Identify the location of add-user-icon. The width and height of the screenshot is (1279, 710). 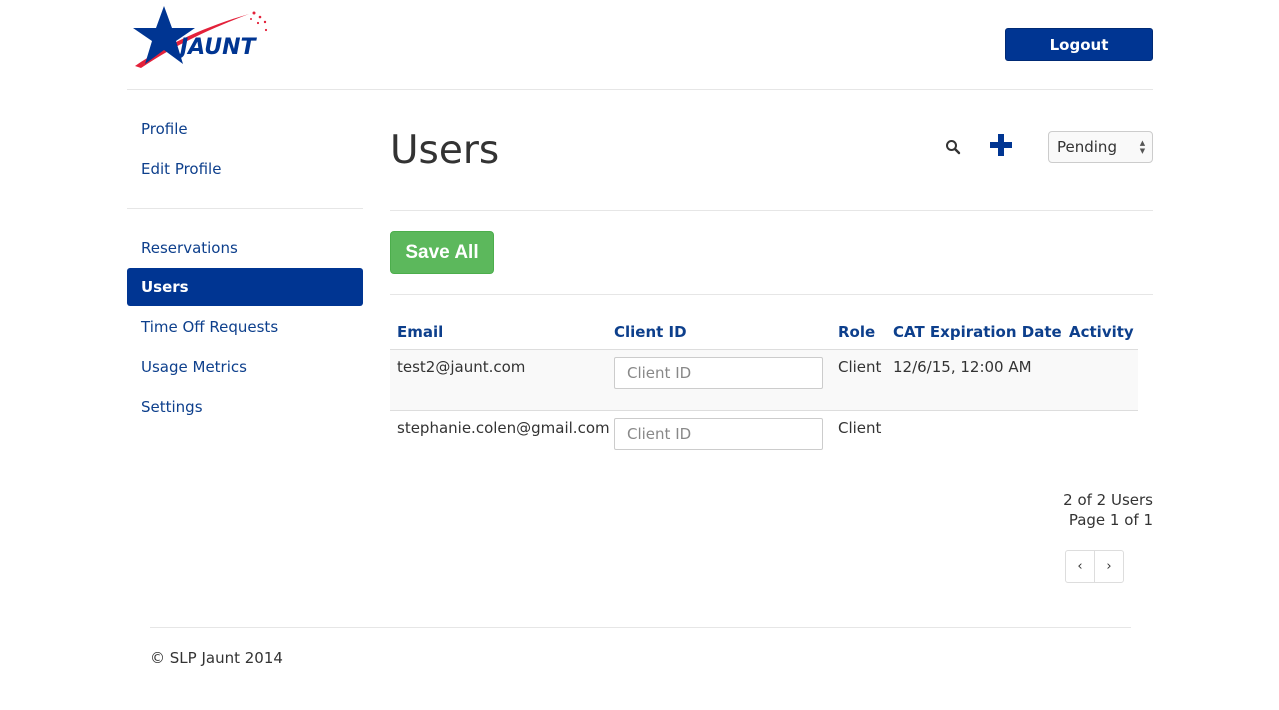
(1001, 145).